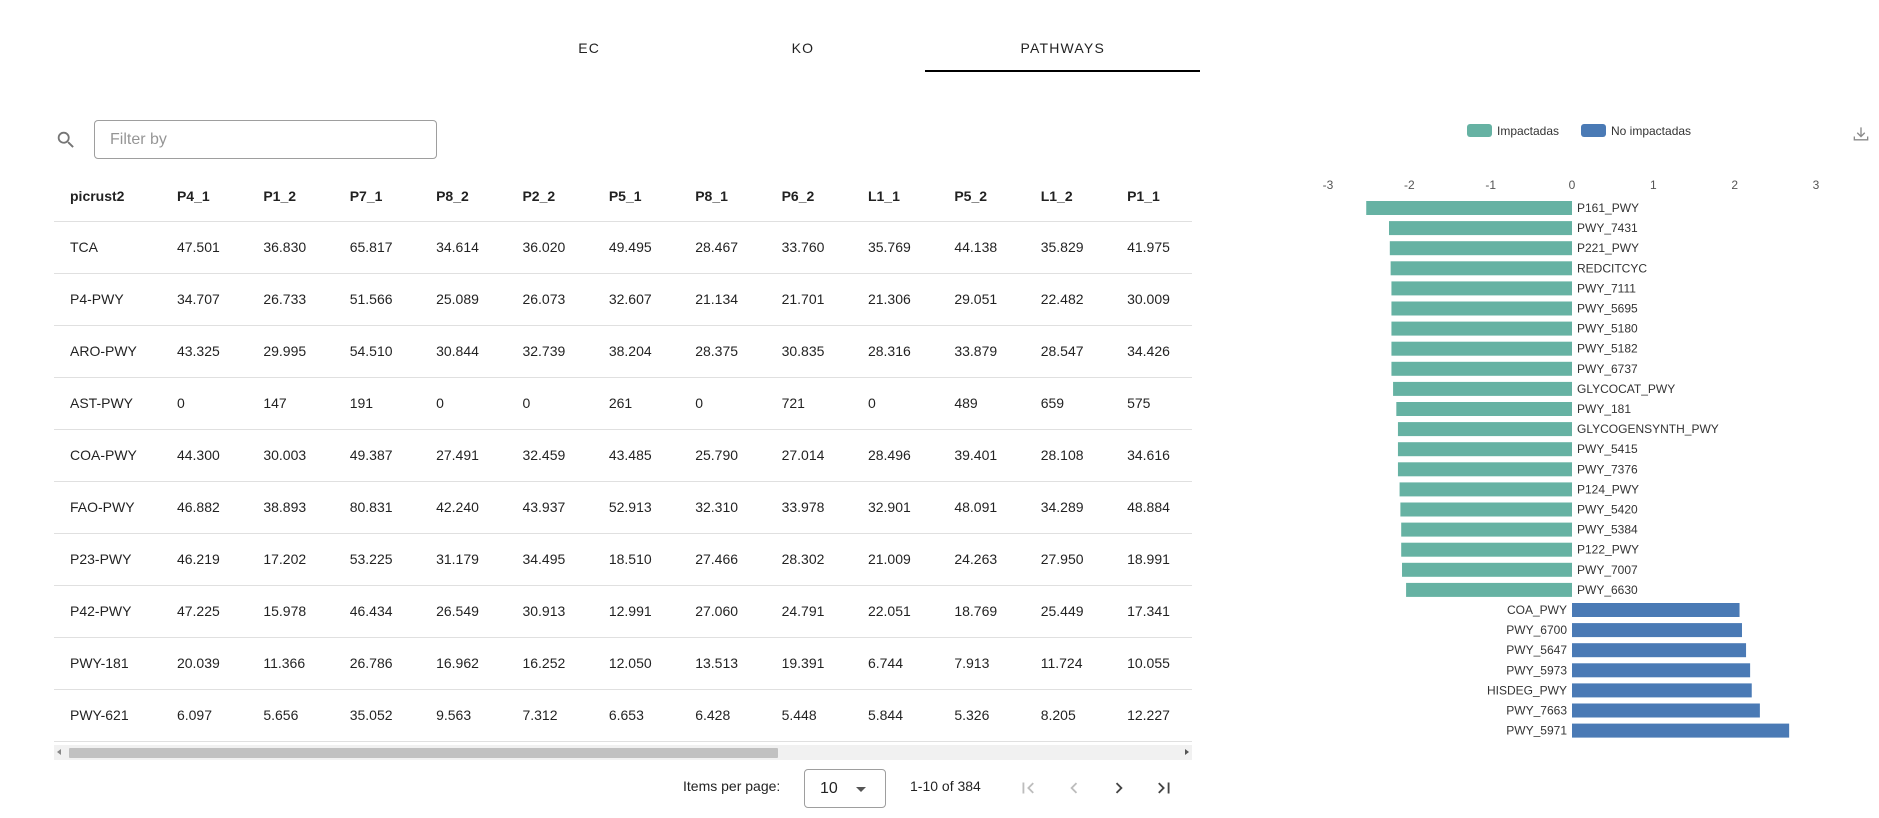 The width and height of the screenshot is (1879, 818). Describe the element at coordinates (423, 753) in the screenshot. I see `scrollbar-thumb` at that location.